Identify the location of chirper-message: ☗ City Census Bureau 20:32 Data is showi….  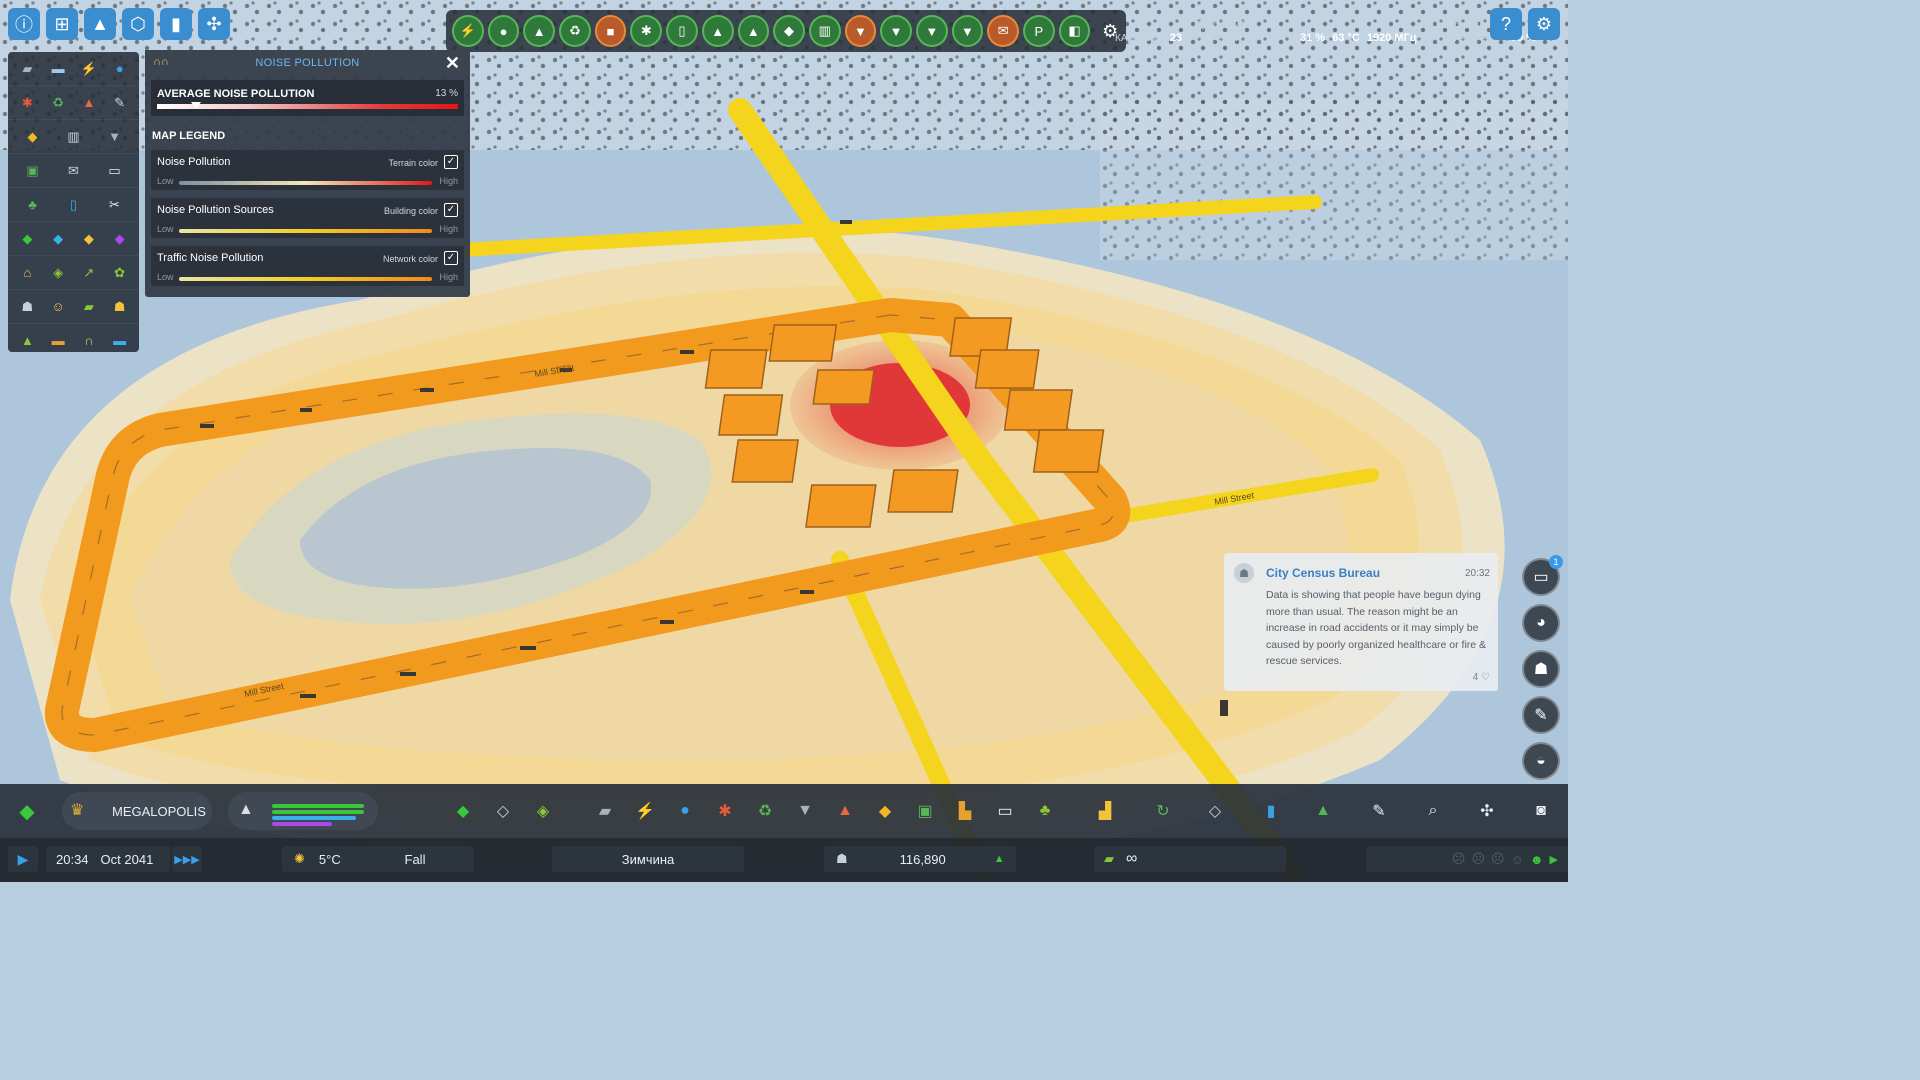
(1361, 622).